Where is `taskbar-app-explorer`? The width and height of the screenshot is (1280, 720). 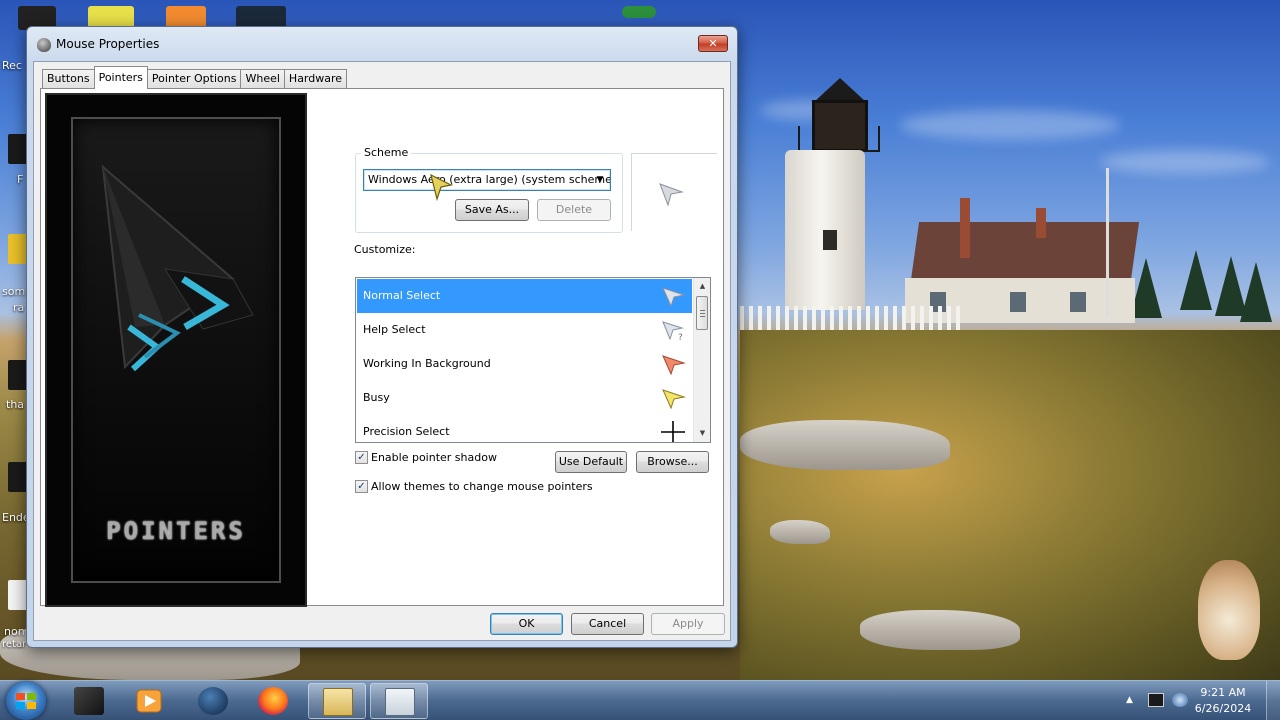 taskbar-app-explorer is located at coordinates (337, 701).